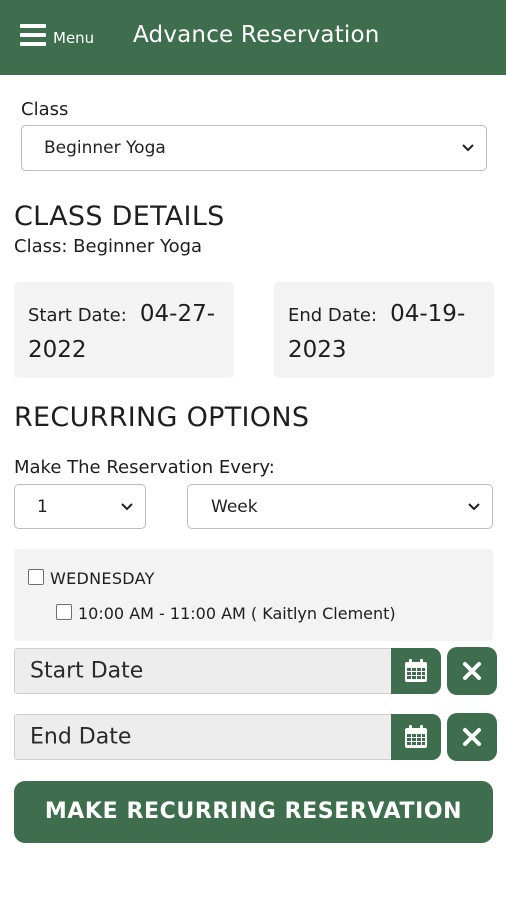 The width and height of the screenshot is (506, 900). Describe the element at coordinates (119, 216) in the screenshot. I see `class-details-heading: CLASS DETAILS` at that location.